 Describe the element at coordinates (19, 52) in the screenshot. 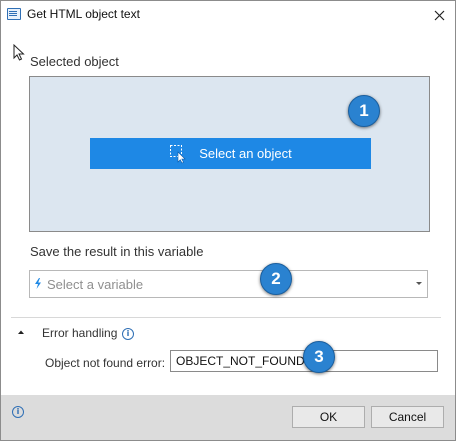

I see `mouse-pointer-icon` at that location.